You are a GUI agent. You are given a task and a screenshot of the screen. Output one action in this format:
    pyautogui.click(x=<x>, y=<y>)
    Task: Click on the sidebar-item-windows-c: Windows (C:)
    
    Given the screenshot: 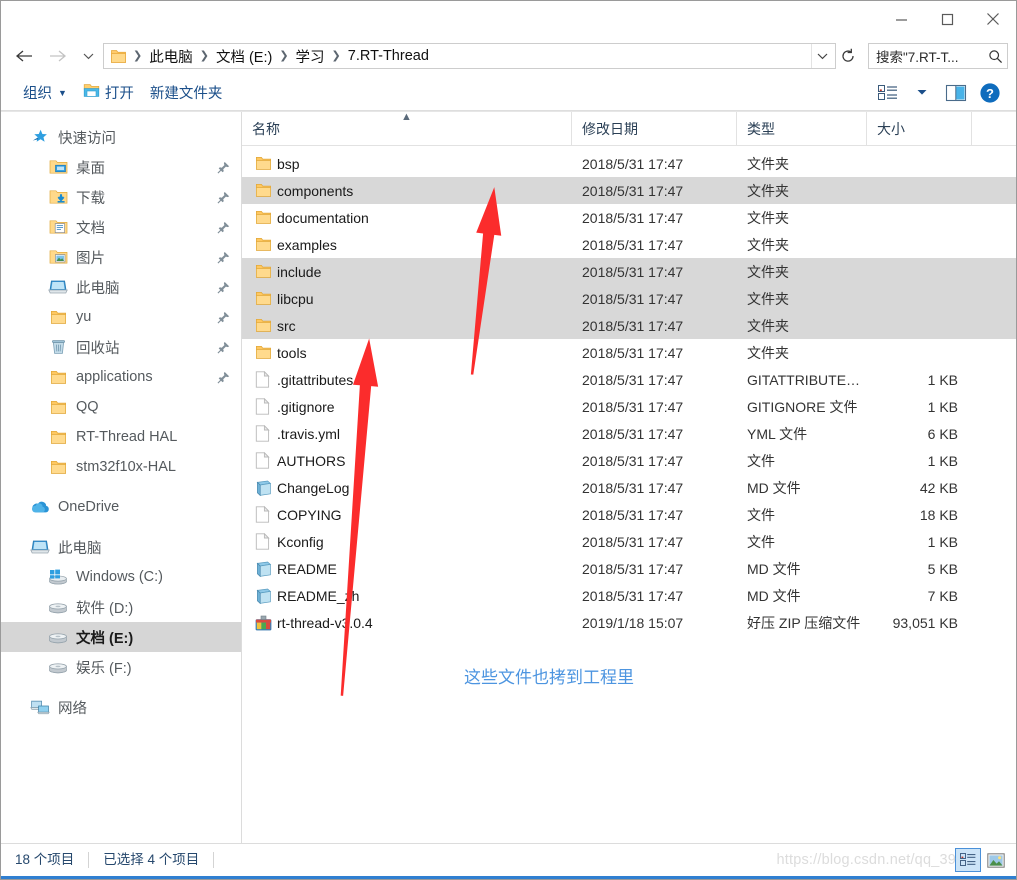 What is the action you would take?
    pyautogui.click(x=121, y=577)
    